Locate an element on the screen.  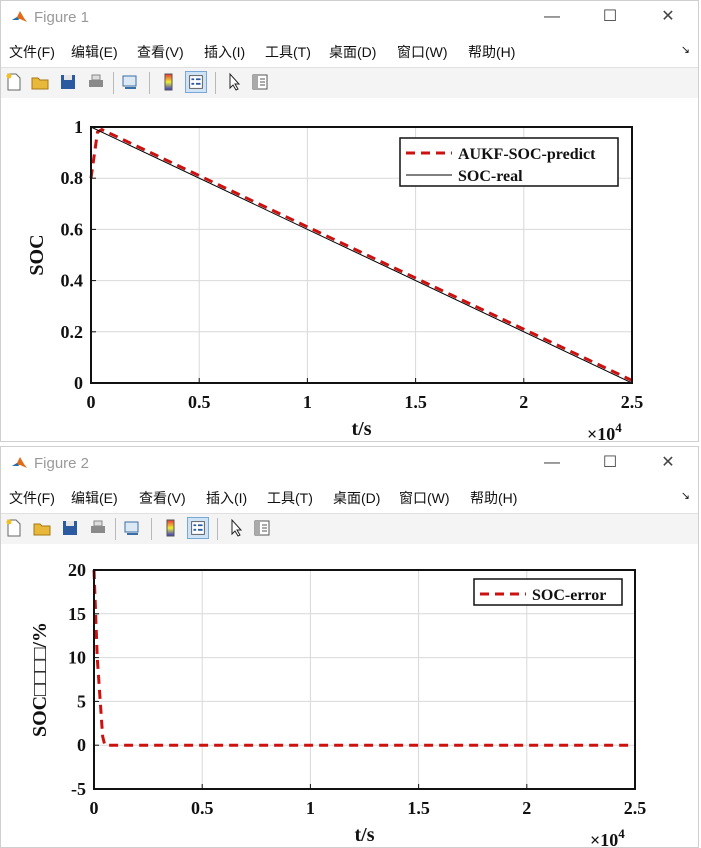
y-tick-label: 15 is located at coordinates (77, 614).